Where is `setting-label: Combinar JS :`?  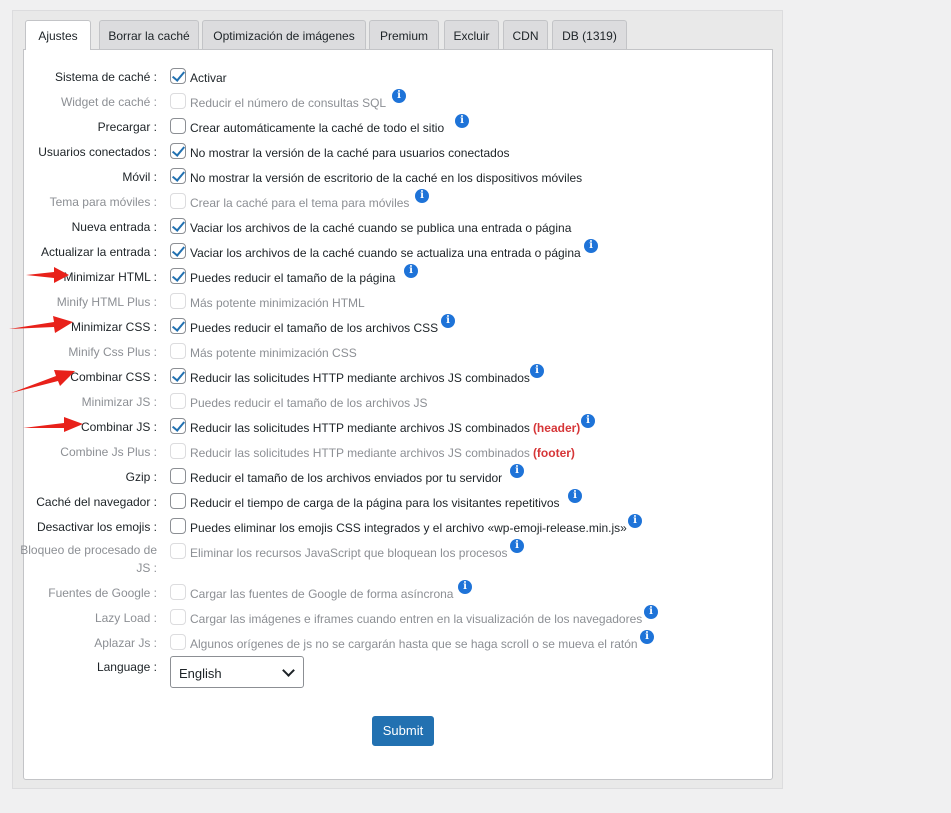
setting-label: Combinar JS : is located at coordinates (118, 427).